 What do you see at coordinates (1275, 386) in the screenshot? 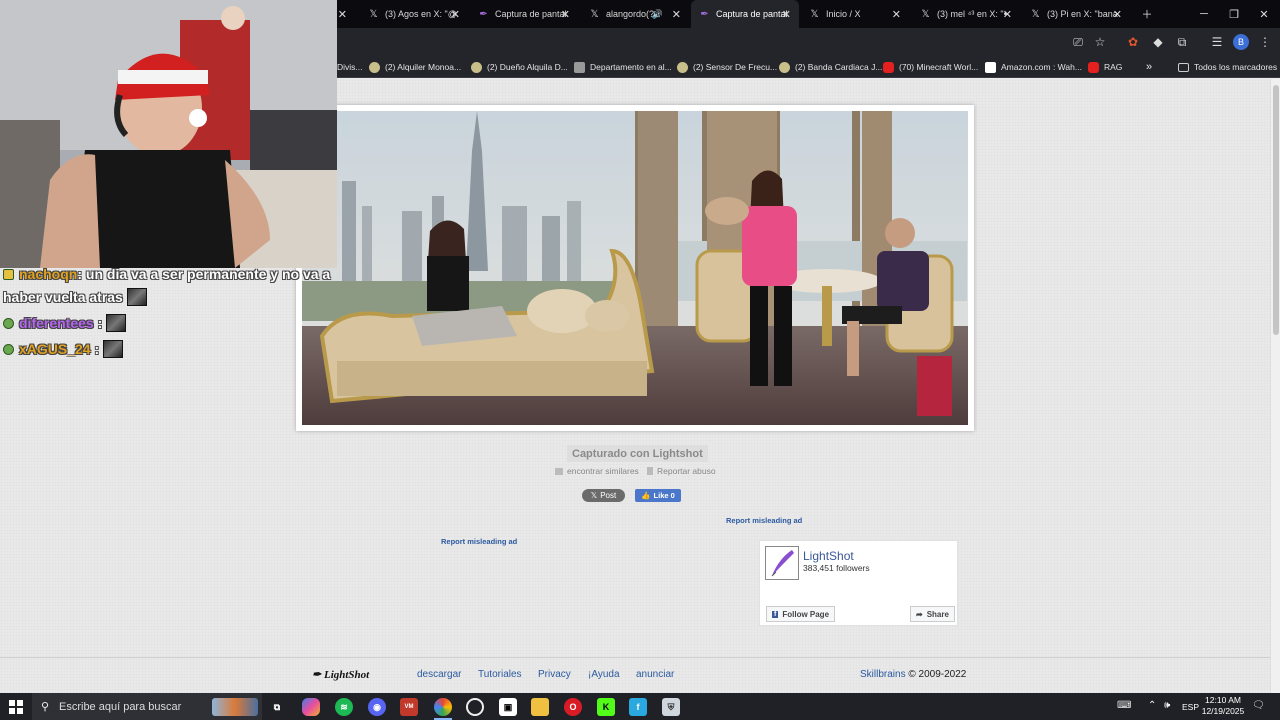
I see `scrollbar` at bounding box center [1275, 386].